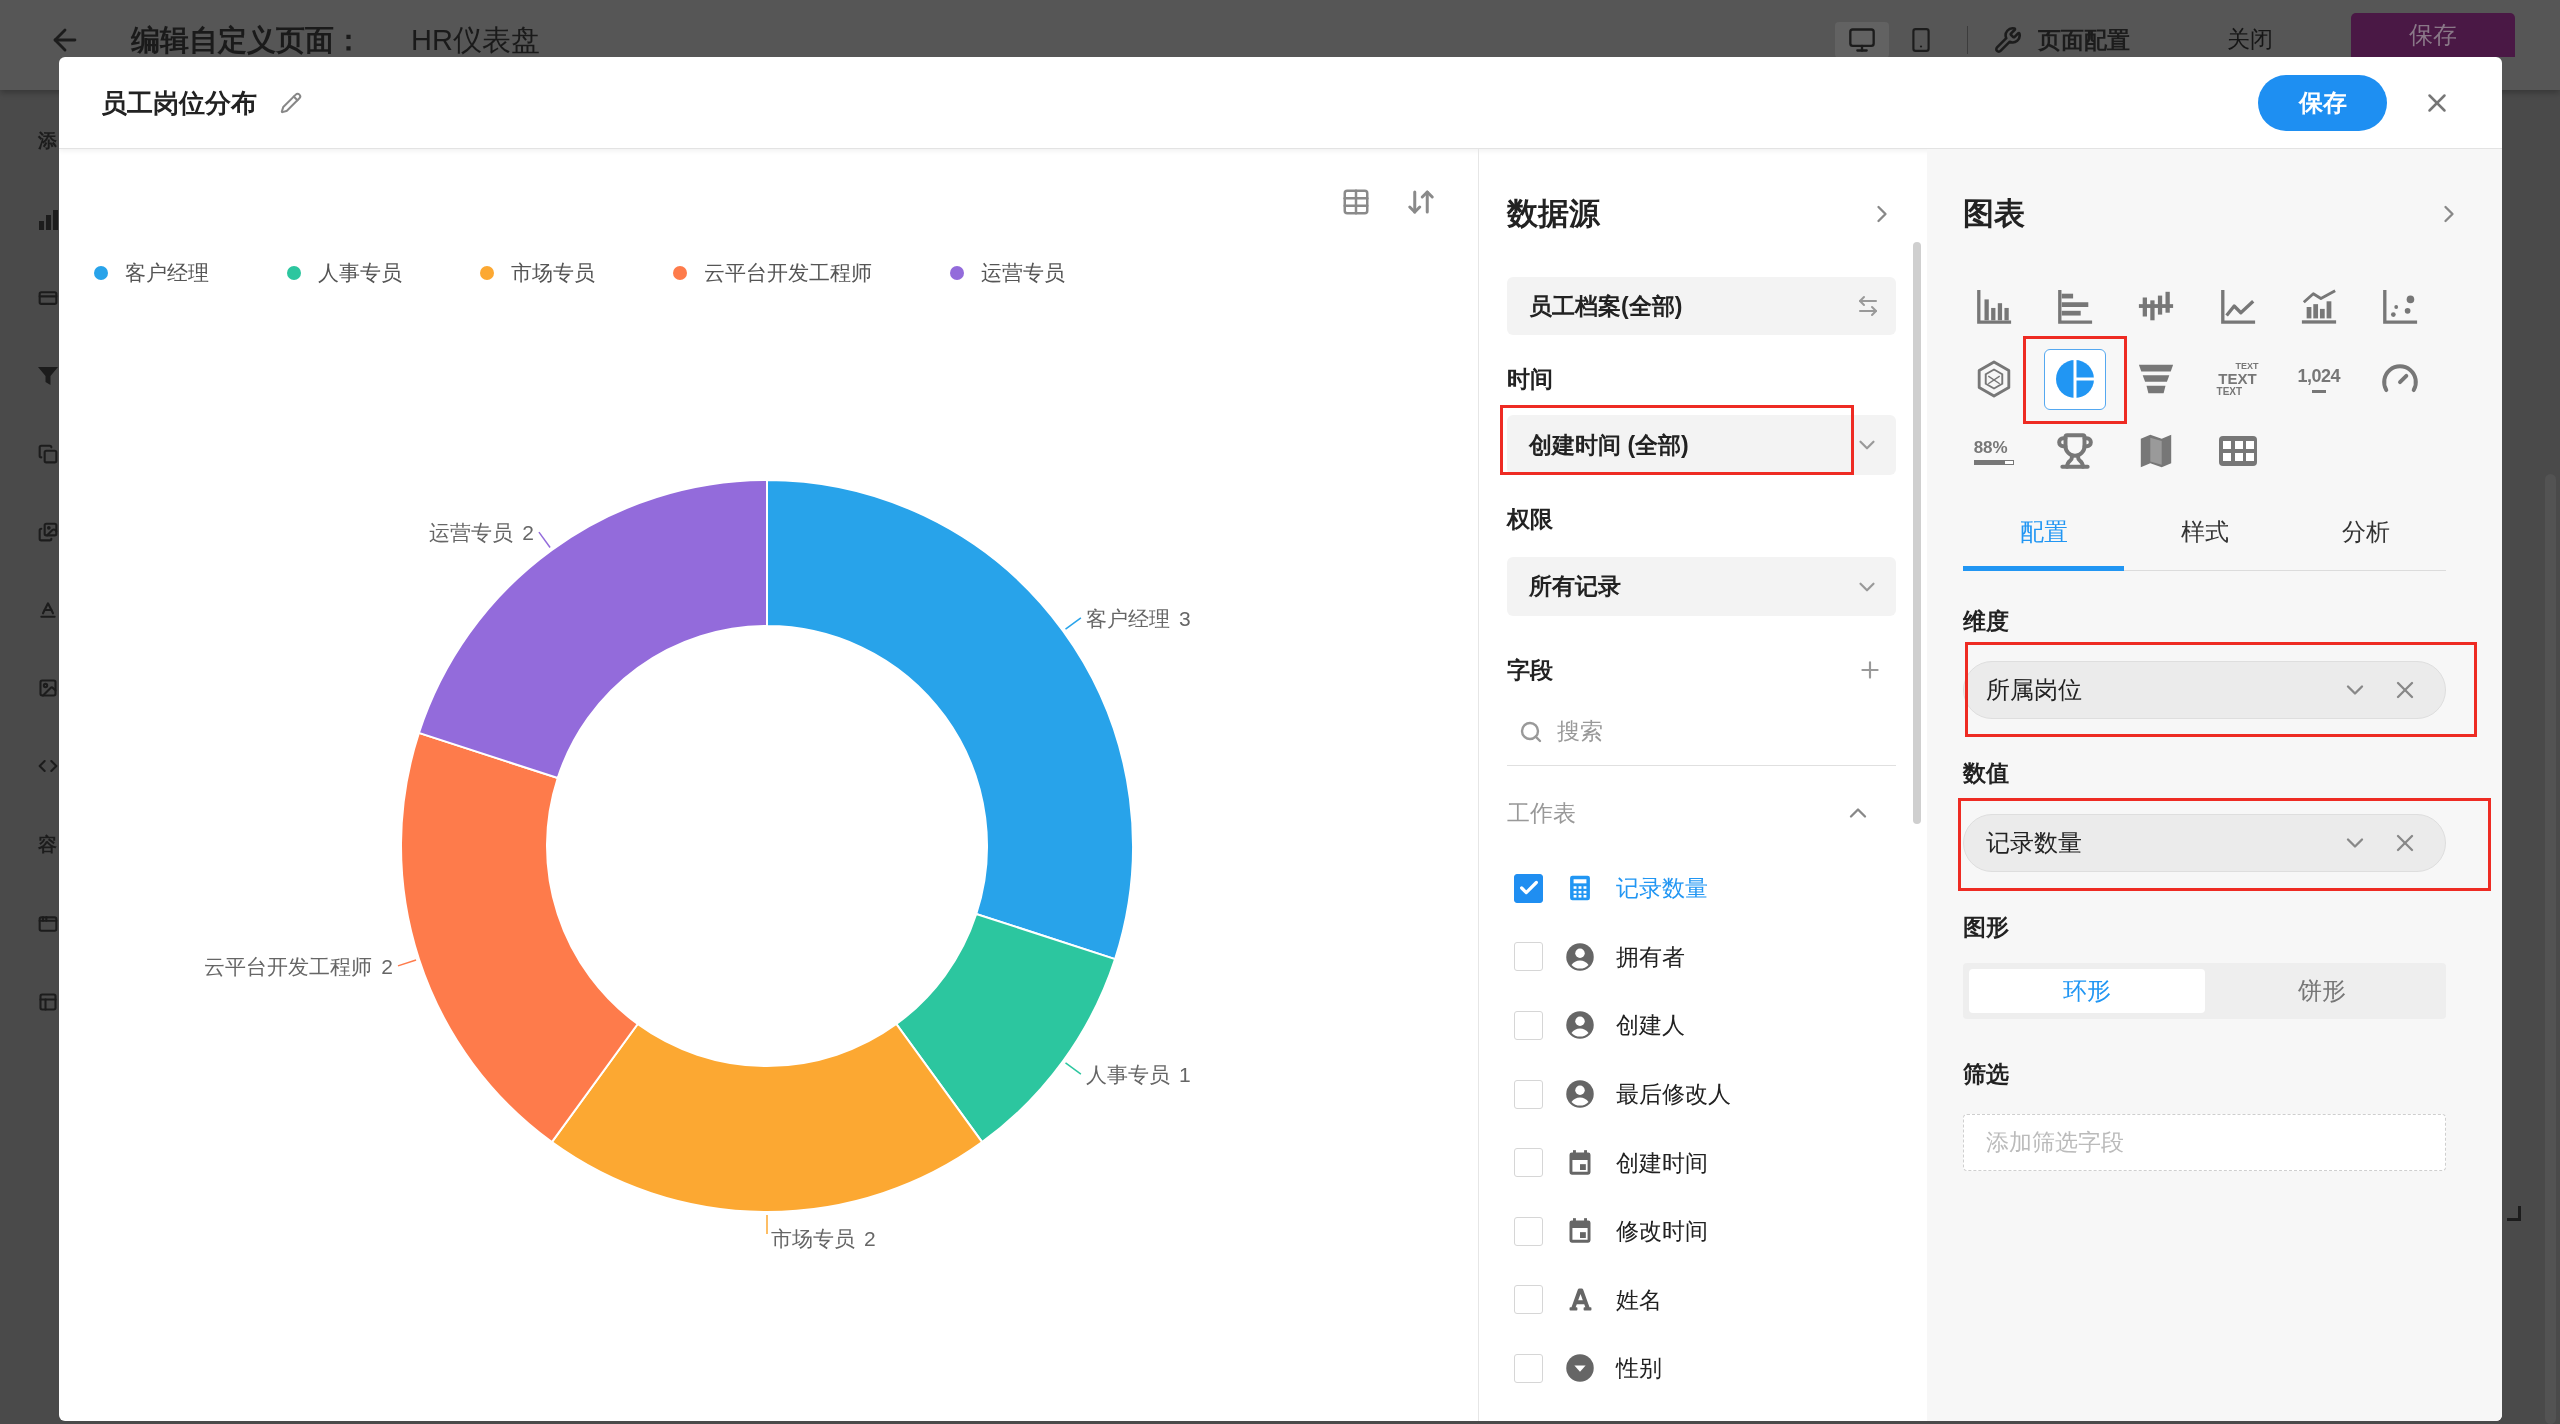 This screenshot has width=2560, height=1424. Describe the element at coordinates (1639, 1368) in the screenshot. I see `field-name: 性别` at that location.